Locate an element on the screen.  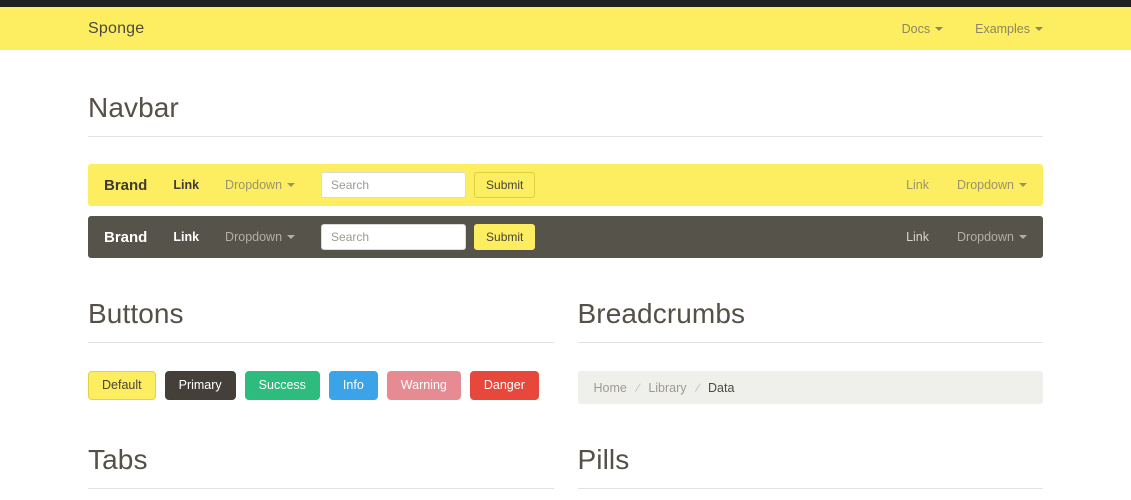
breadcrumb-item-home: Home is located at coordinates (610, 388).